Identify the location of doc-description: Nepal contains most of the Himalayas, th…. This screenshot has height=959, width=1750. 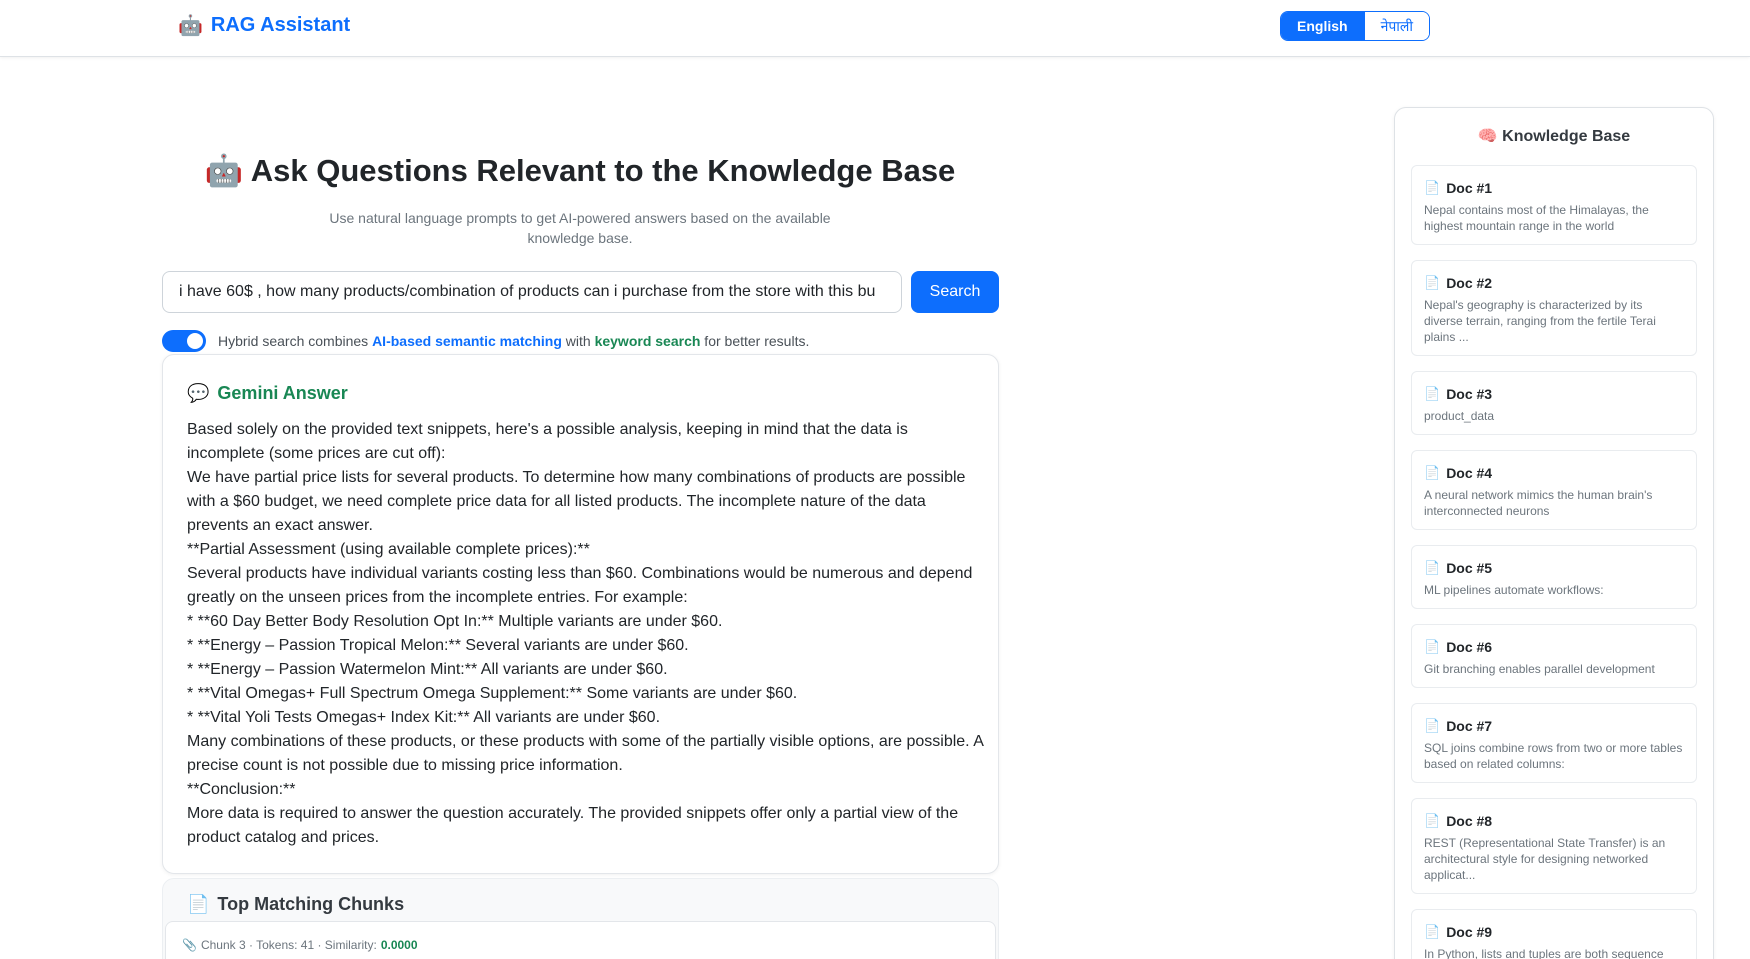
(1536, 218).